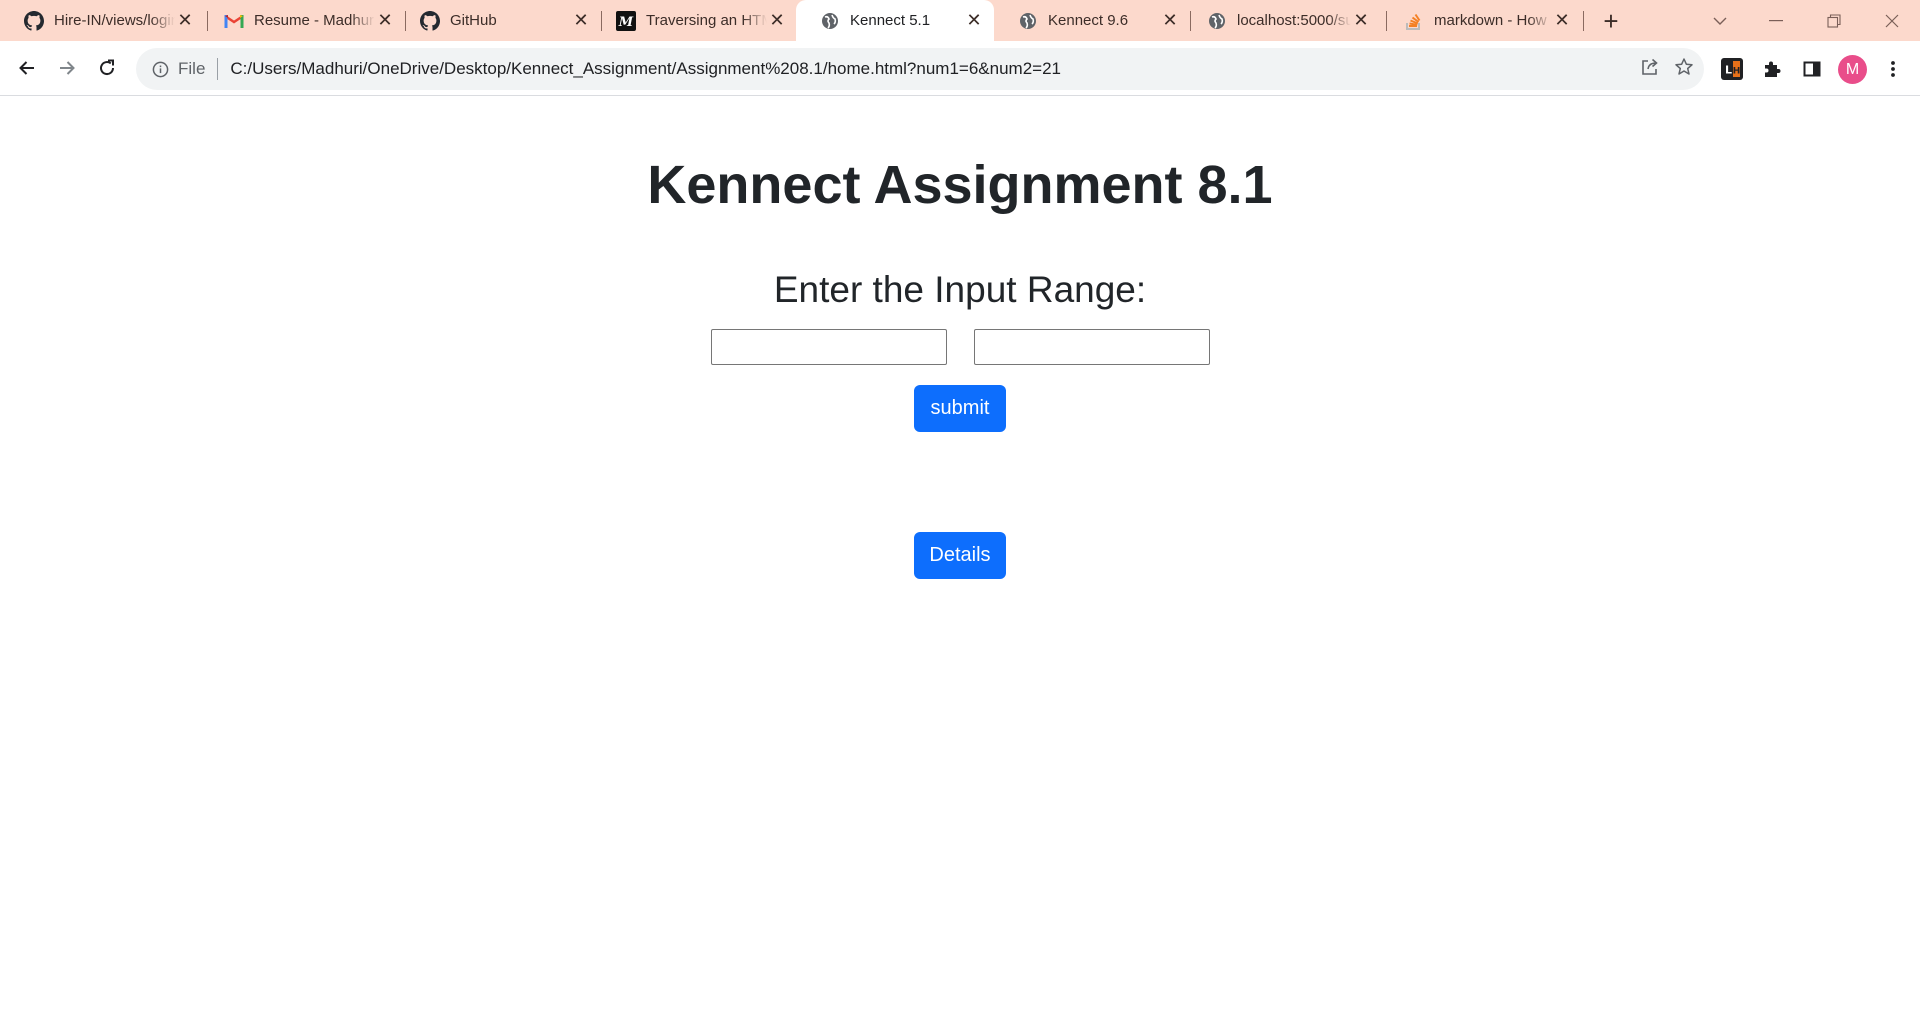 This screenshot has height=1020, width=1920. I want to click on tab-resume: Resume - Madhuri ✕, so click(302, 20).